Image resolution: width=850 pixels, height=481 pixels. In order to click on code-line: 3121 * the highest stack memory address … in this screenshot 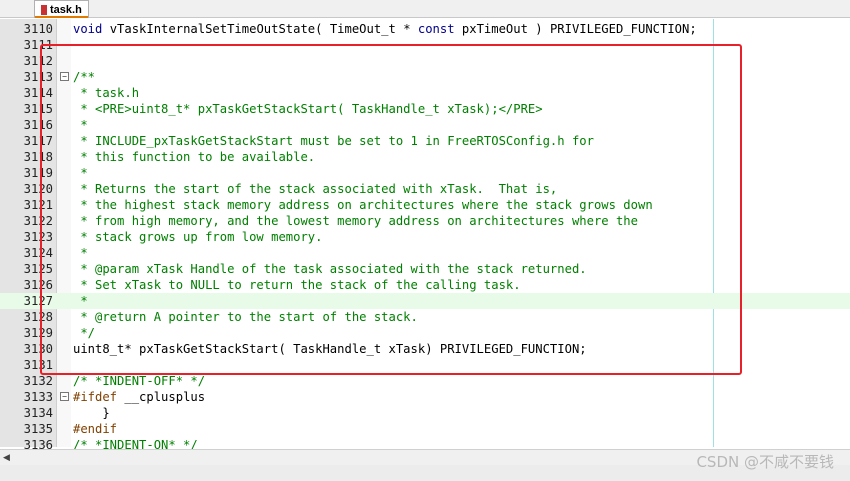, I will do `click(425, 205)`.